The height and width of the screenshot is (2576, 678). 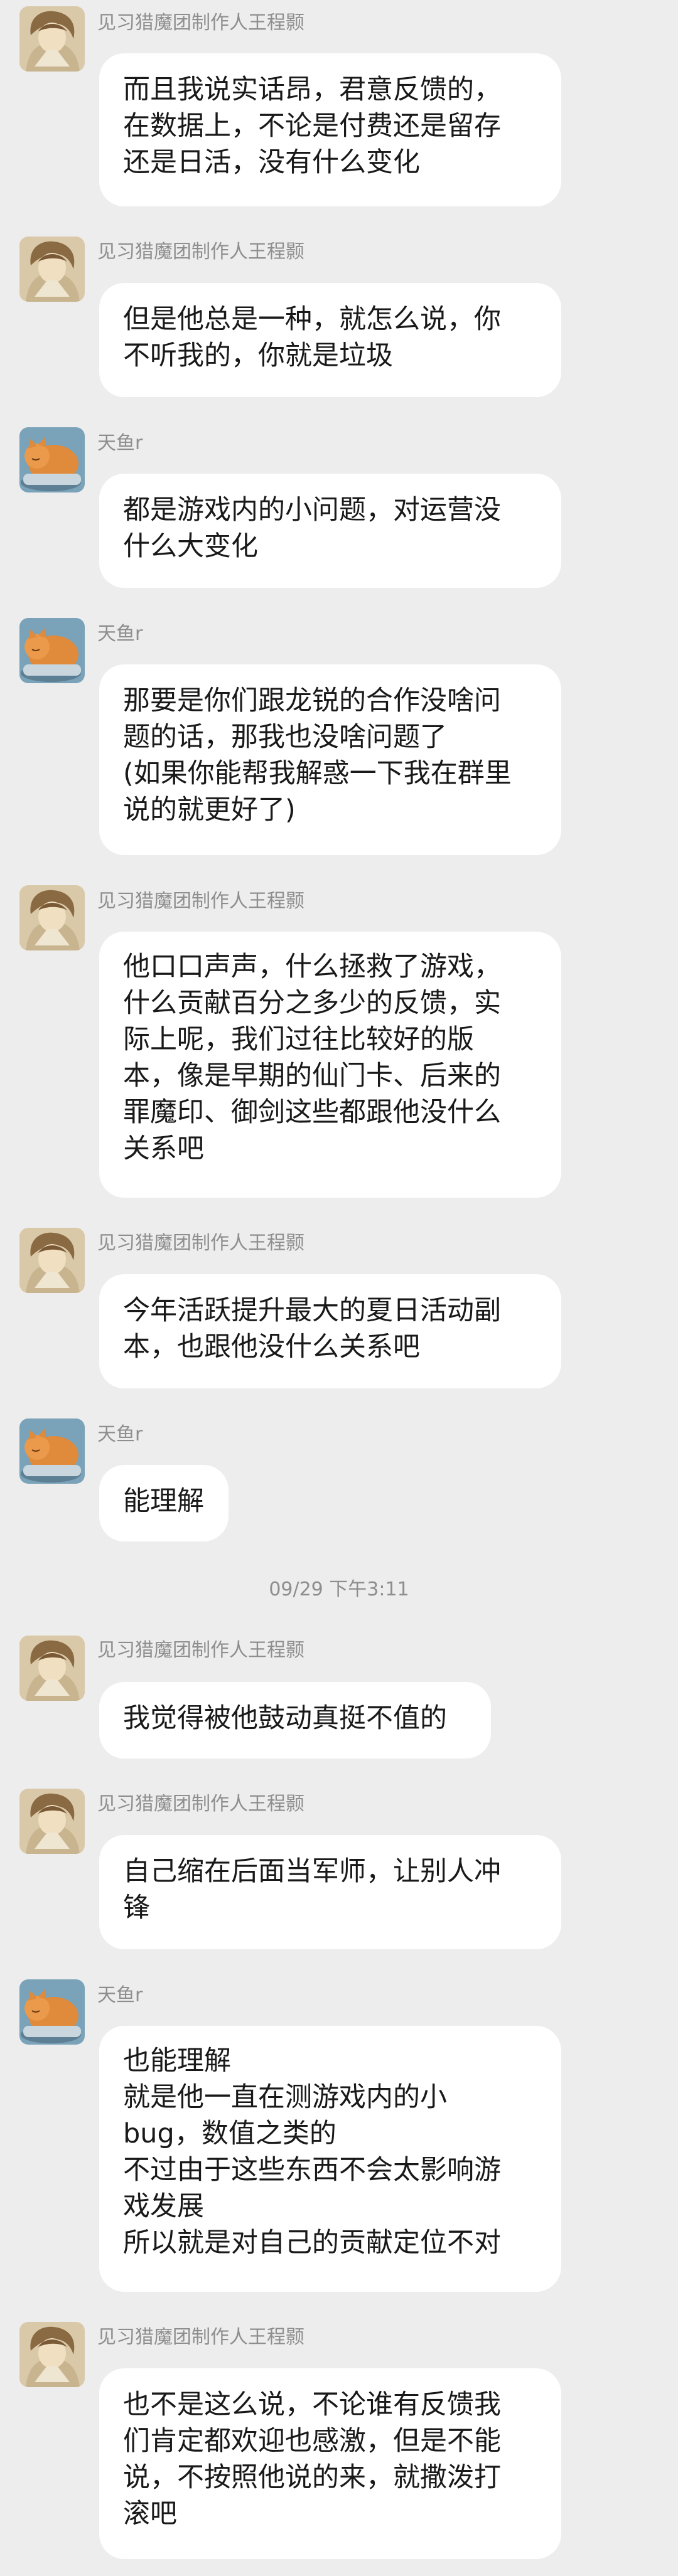 What do you see at coordinates (285, 1719) in the screenshot?
I see `message-line: 我觉得被他鼓动真挺不值的` at bounding box center [285, 1719].